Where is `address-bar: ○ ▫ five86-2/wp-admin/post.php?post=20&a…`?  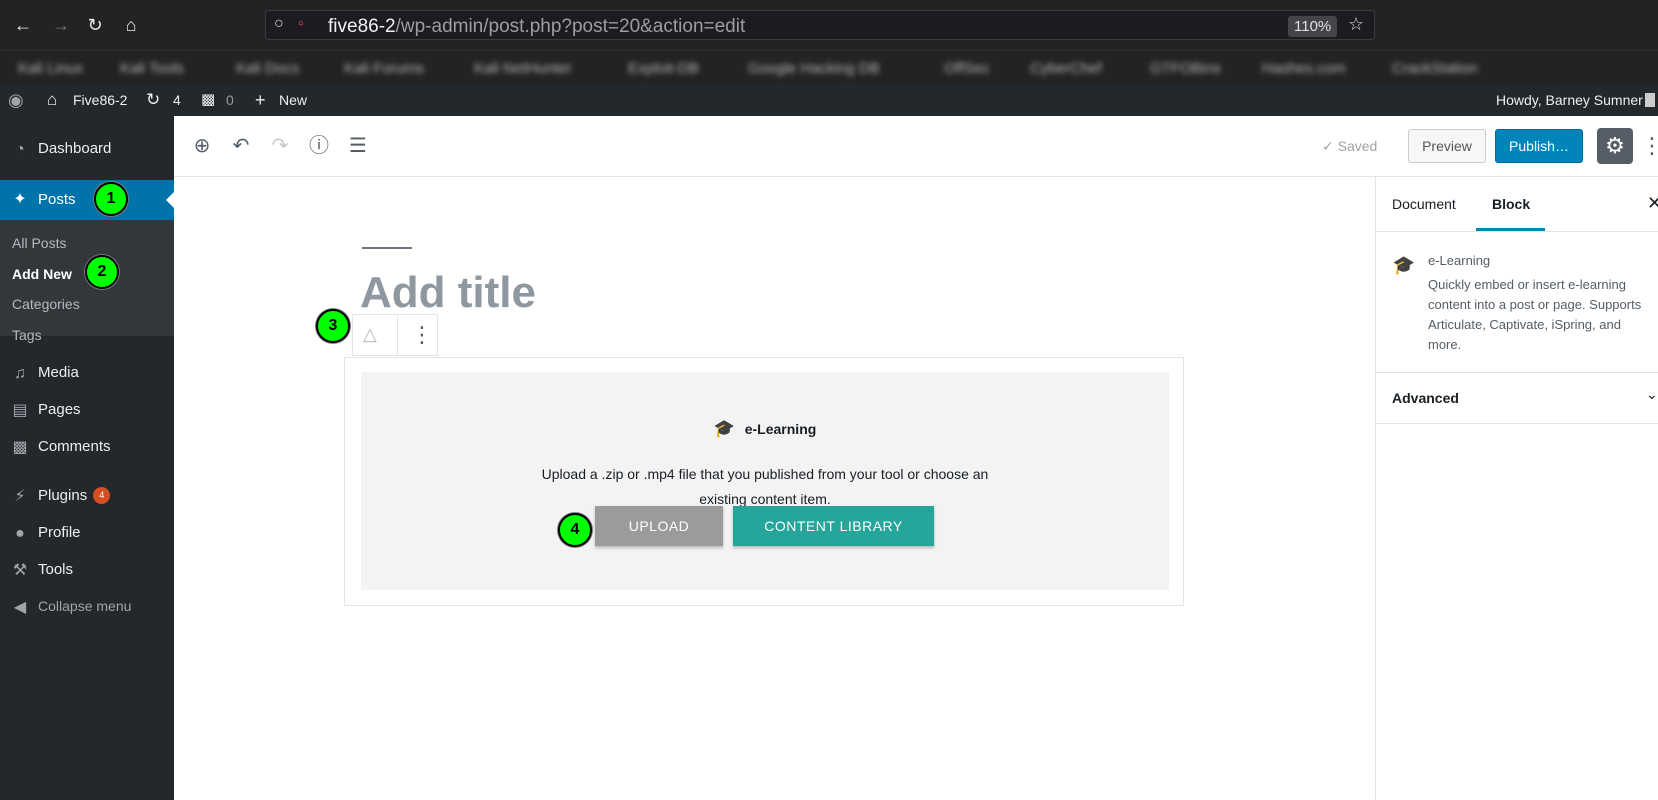
address-bar: ○ ▫ five86-2/wp-admin/post.php?post=20&a… is located at coordinates (820, 25).